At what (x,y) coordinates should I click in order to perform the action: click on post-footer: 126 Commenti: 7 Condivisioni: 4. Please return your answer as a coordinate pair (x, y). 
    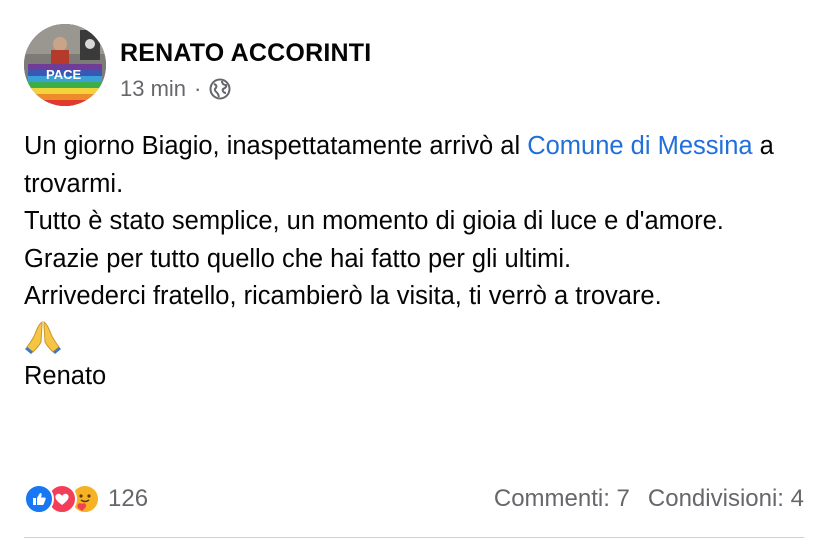
    Looking at the image, I should click on (414, 499).